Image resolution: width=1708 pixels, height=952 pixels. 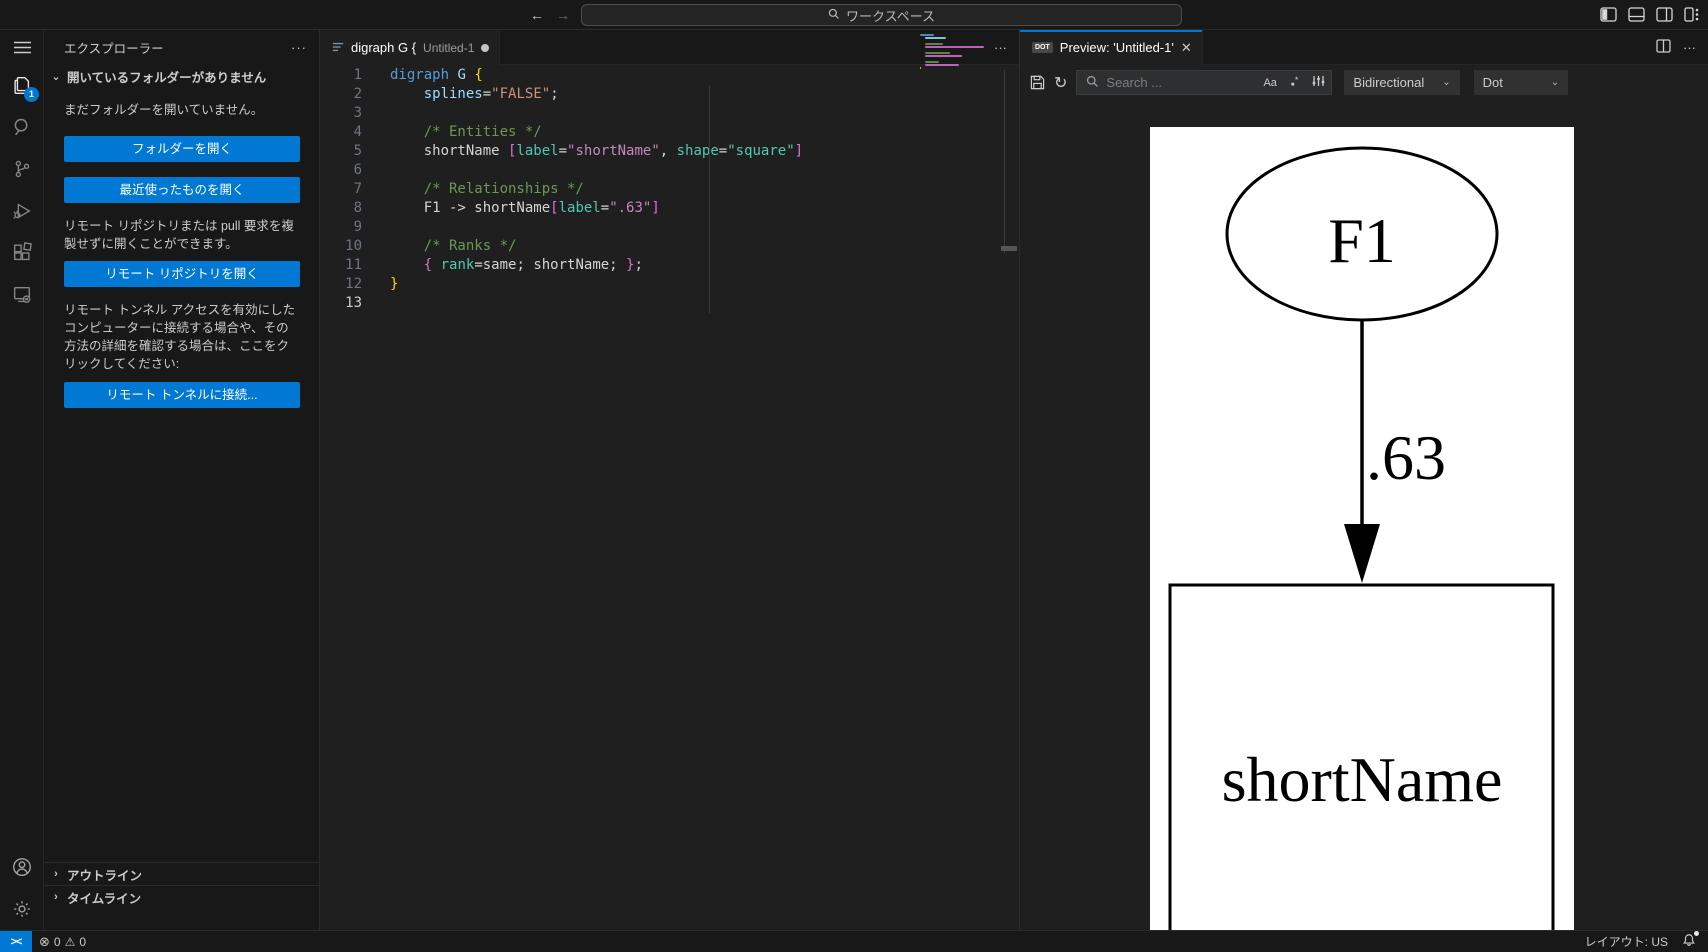 What do you see at coordinates (669, 303) in the screenshot?
I see `code-line: 13` at bounding box center [669, 303].